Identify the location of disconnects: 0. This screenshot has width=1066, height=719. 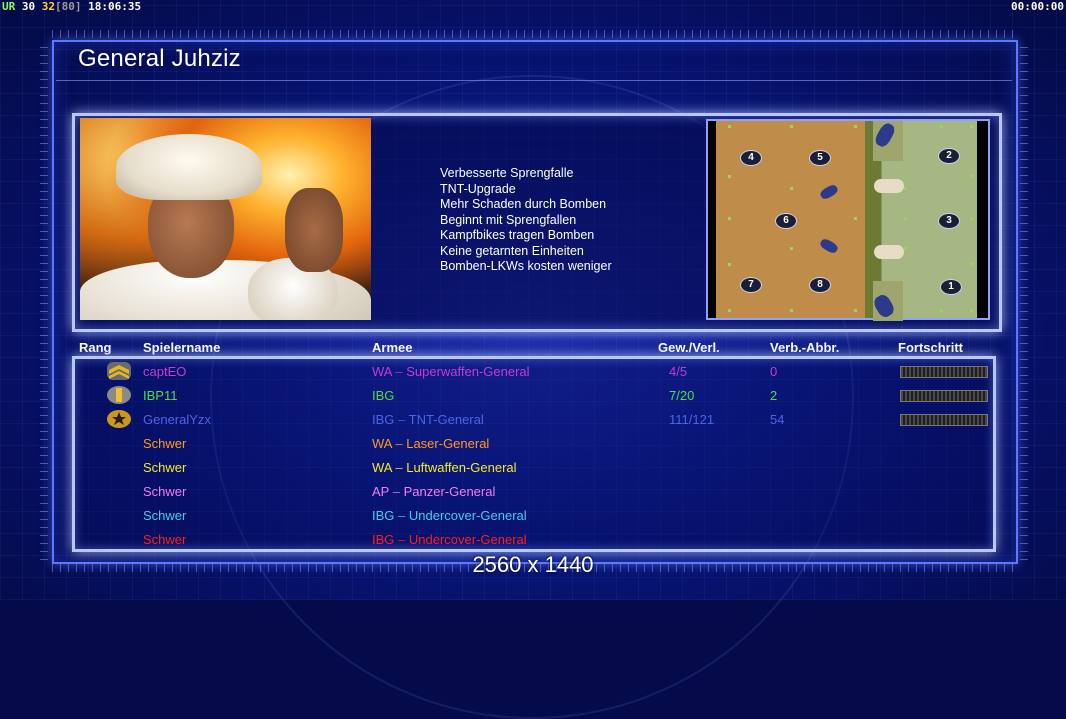
(774, 371).